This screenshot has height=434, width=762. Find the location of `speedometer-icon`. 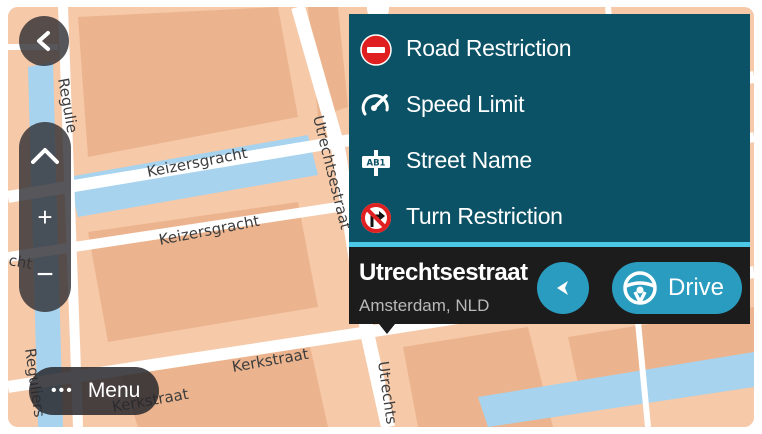

speedometer-icon is located at coordinates (376, 106).